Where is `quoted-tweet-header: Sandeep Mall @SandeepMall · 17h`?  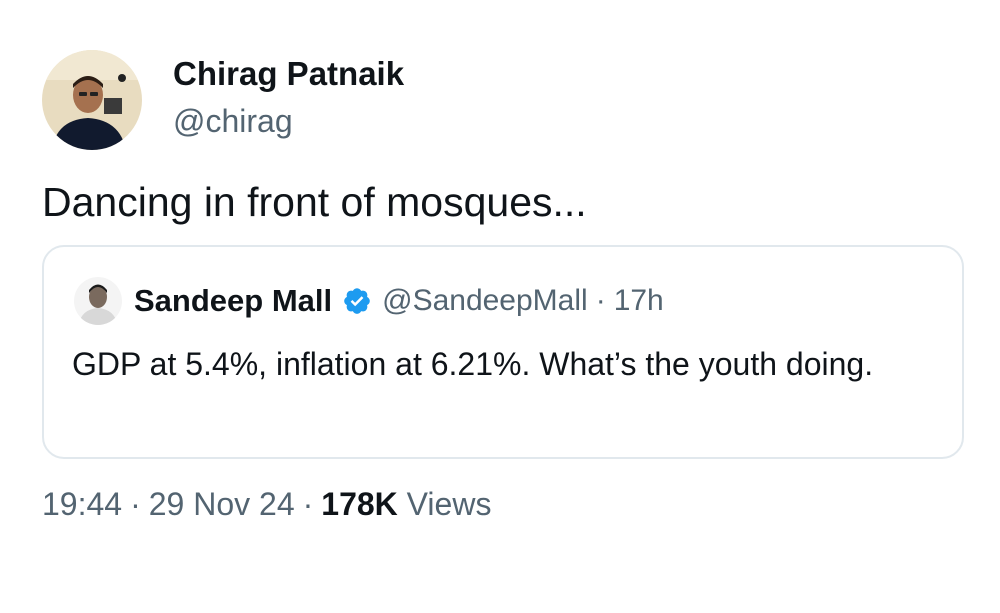
quoted-tweet-header: Sandeep Mall @SandeepMall · 17h is located at coordinates (399, 301).